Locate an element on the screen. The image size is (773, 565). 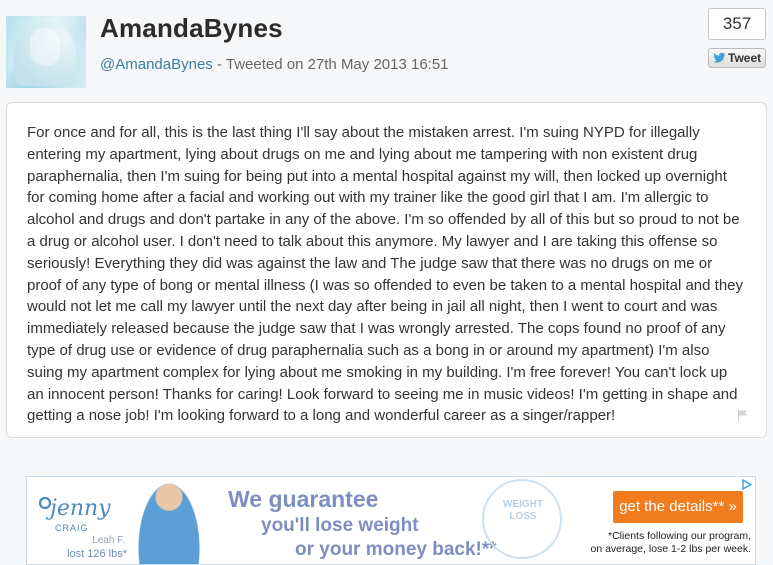
author-name: AmandaBynes is located at coordinates (191, 28).